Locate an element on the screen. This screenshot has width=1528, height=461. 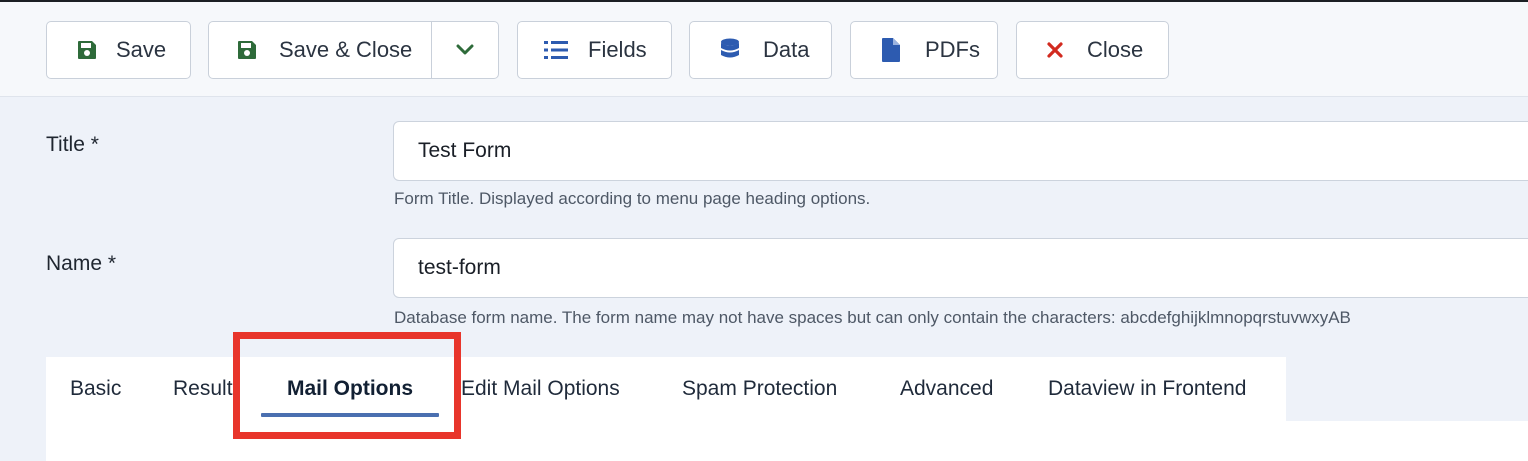
save-options-dropdown-toggle is located at coordinates (464, 50).